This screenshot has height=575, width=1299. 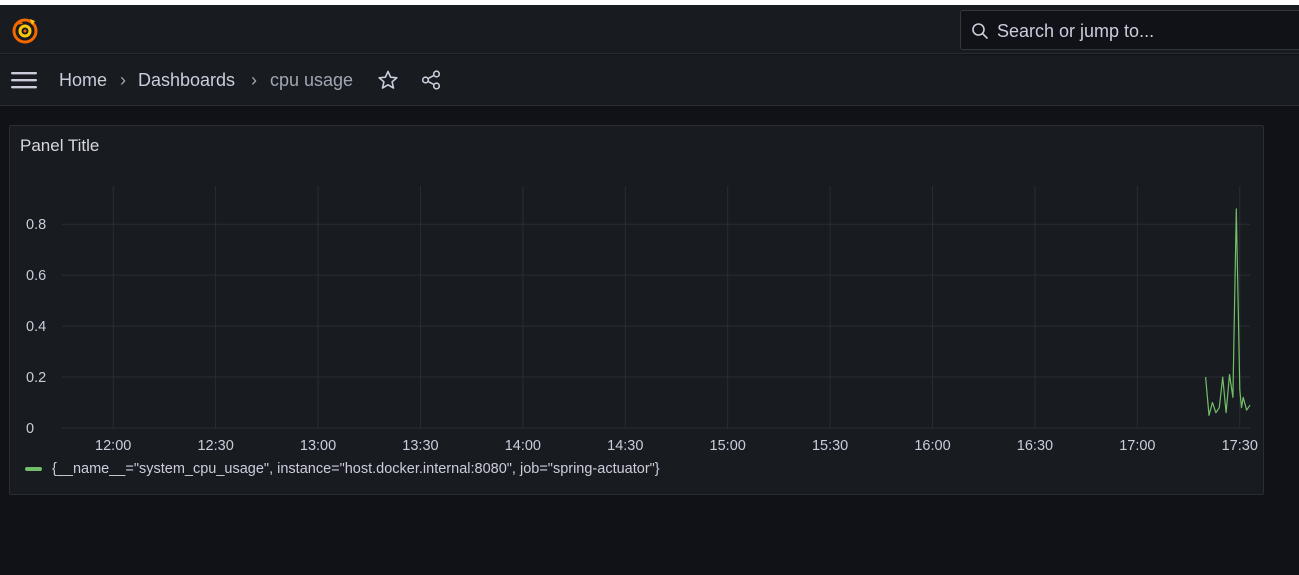 What do you see at coordinates (388, 80) in the screenshot?
I see `star-icon` at bounding box center [388, 80].